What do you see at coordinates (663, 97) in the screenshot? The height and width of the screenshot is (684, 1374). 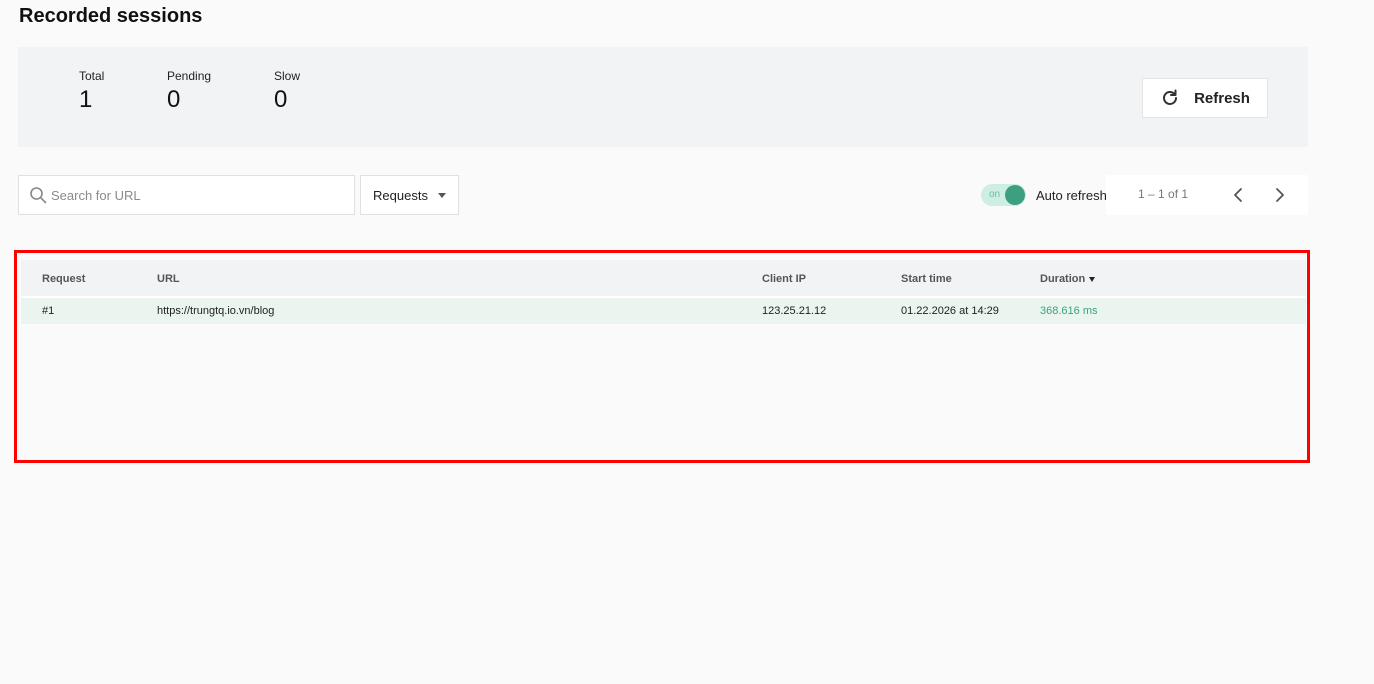 I see `stats-panel: Total 1 Pending 0 Slow 0 Refresh` at bounding box center [663, 97].